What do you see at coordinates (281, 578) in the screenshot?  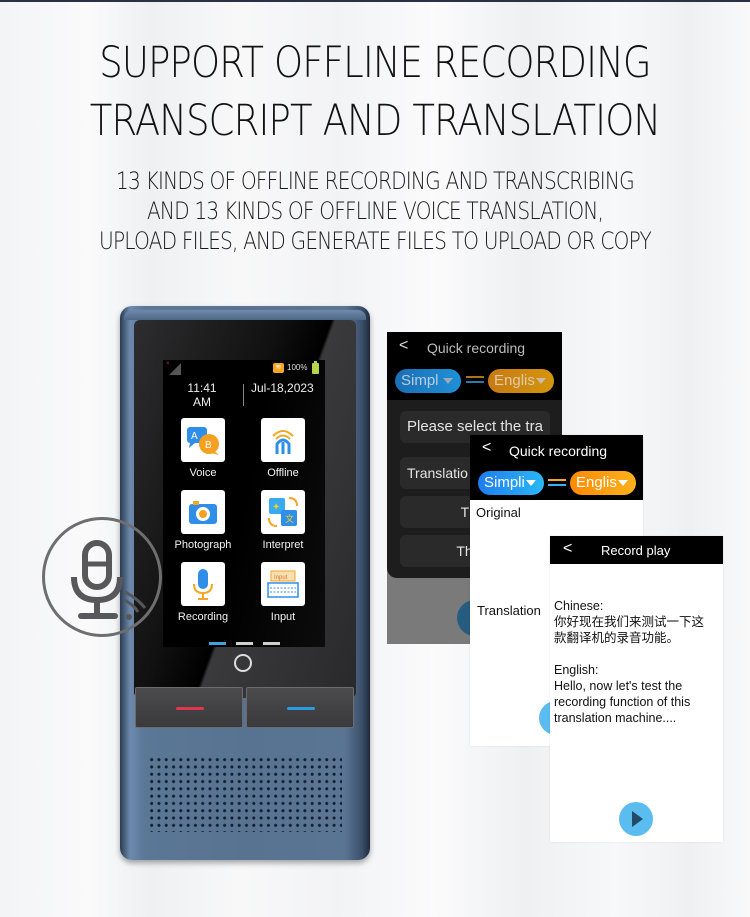 I see `svg-text: Input` at bounding box center [281, 578].